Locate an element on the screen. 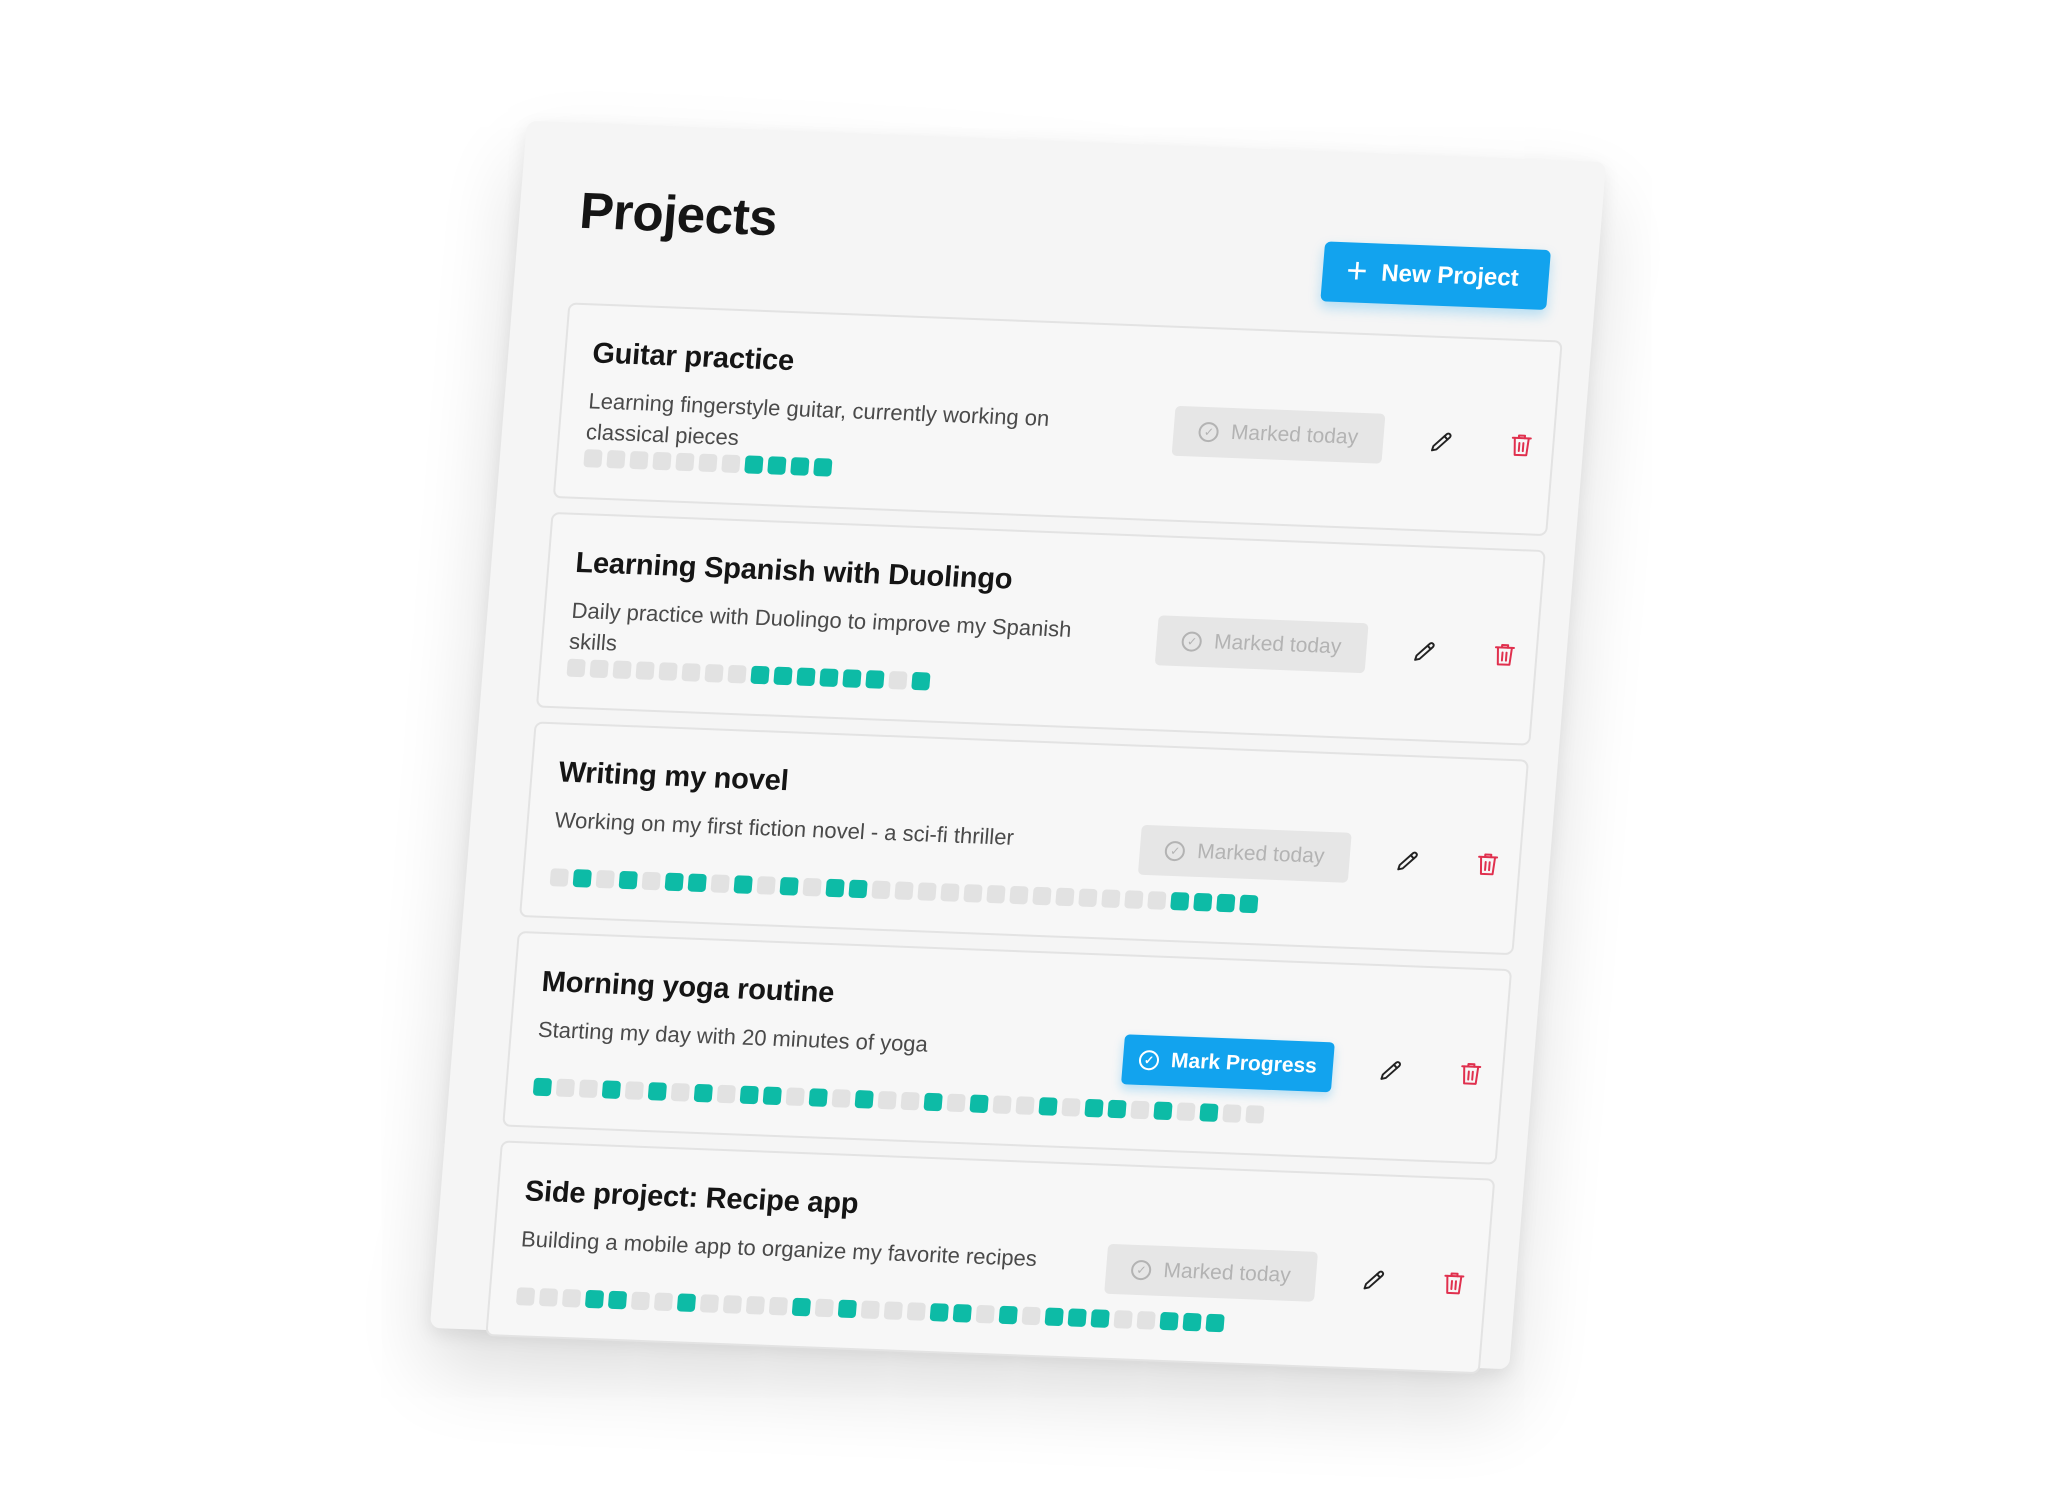  status-label: Mark Progress is located at coordinates (1244, 1063).